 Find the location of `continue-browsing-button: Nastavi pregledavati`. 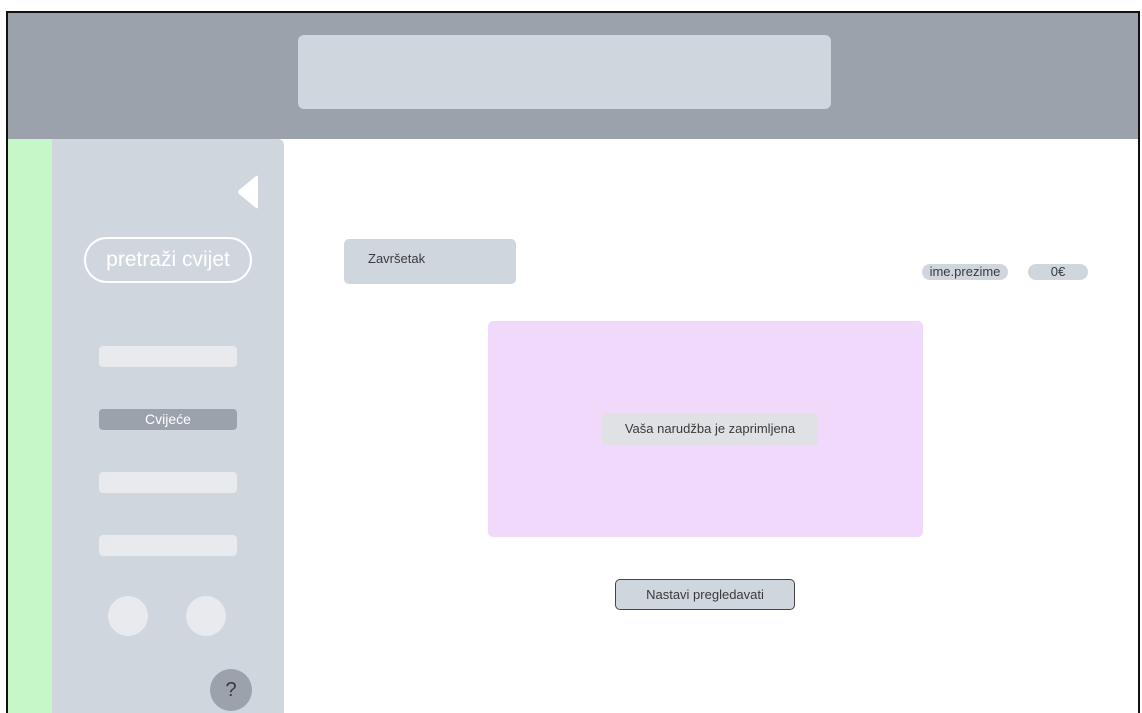

continue-browsing-button: Nastavi pregledavati is located at coordinates (705, 594).